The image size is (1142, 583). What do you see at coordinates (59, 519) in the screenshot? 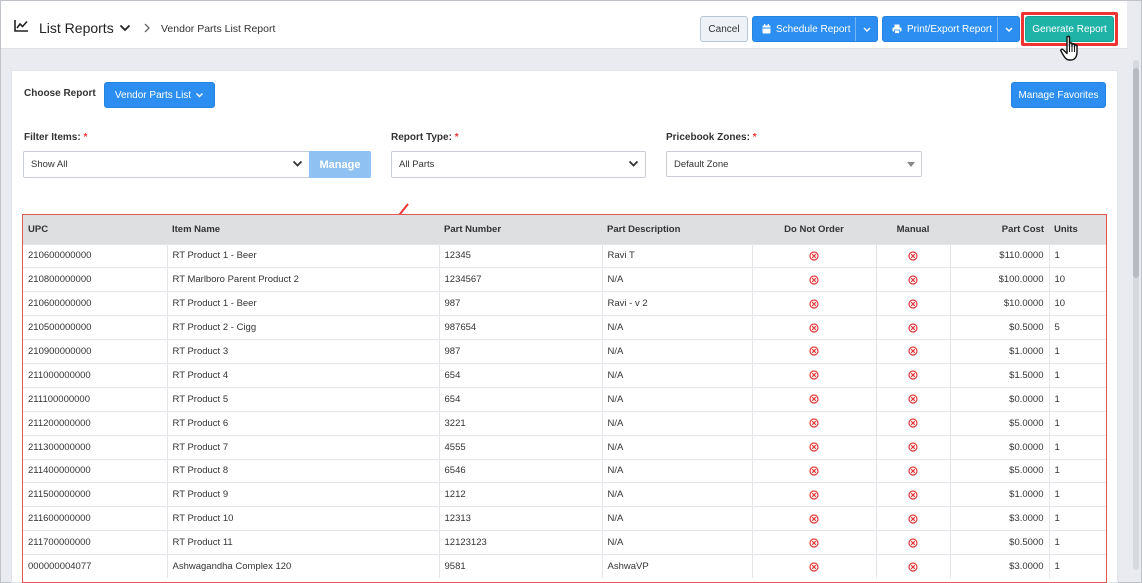
I see `cell-upc: 211600000000` at bounding box center [59, 519].